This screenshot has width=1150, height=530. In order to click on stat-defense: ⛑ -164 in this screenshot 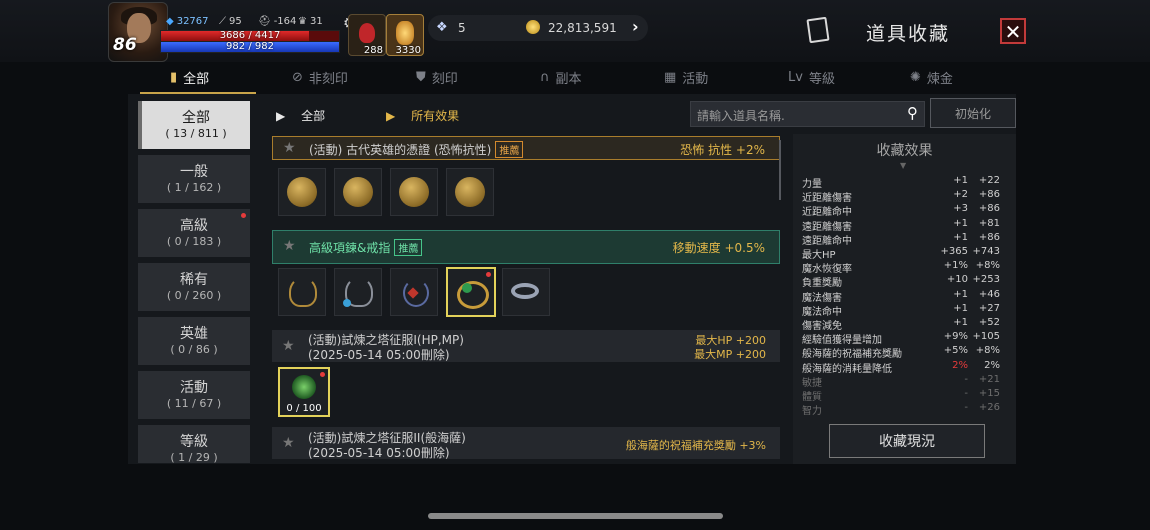, I will do `click(277, 21)`.